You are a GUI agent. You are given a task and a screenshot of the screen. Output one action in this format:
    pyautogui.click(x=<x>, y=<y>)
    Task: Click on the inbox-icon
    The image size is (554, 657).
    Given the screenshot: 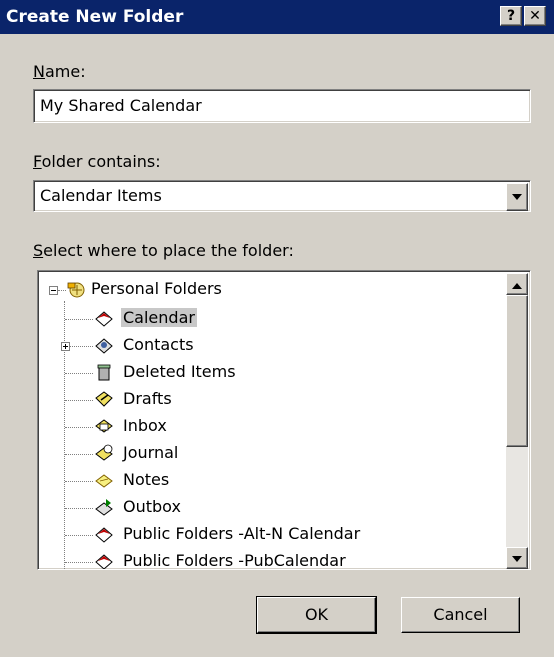 What is the action you would take?
    pyautogui.click(x=104, y=426)
    